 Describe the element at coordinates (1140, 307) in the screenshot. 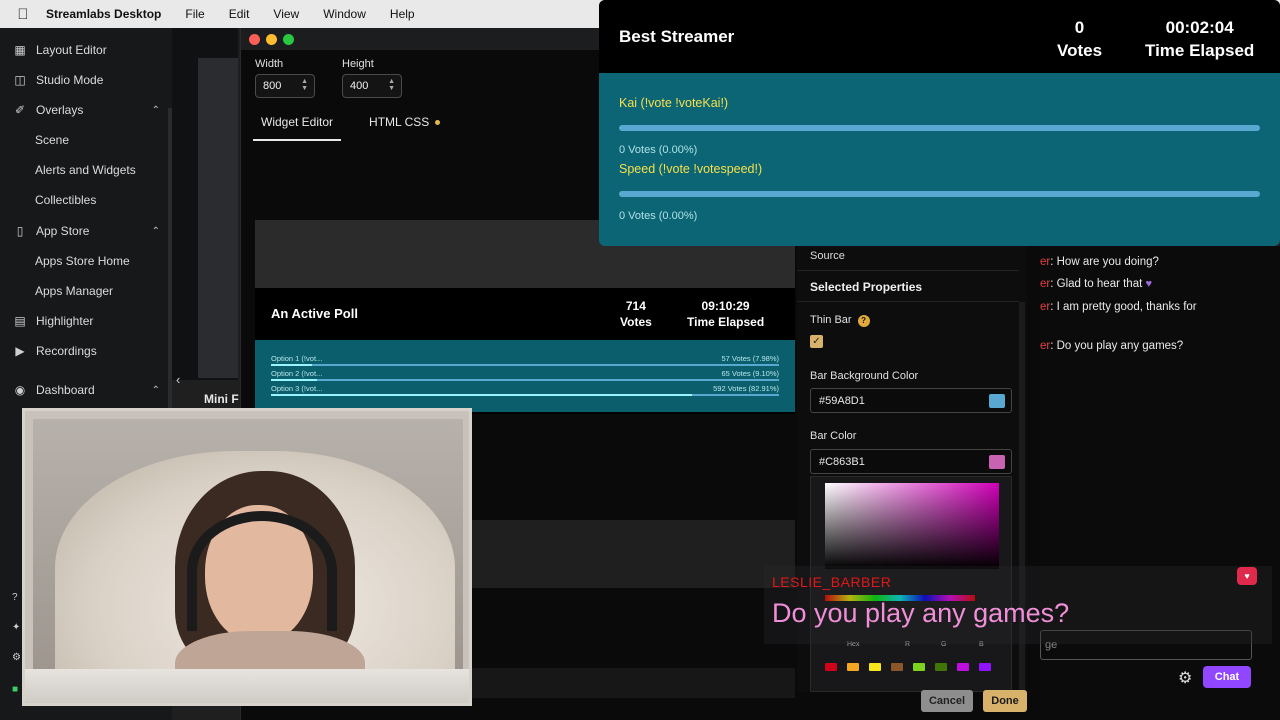

I see `chat-message: er: I am pretty good, thanks for` at that location.